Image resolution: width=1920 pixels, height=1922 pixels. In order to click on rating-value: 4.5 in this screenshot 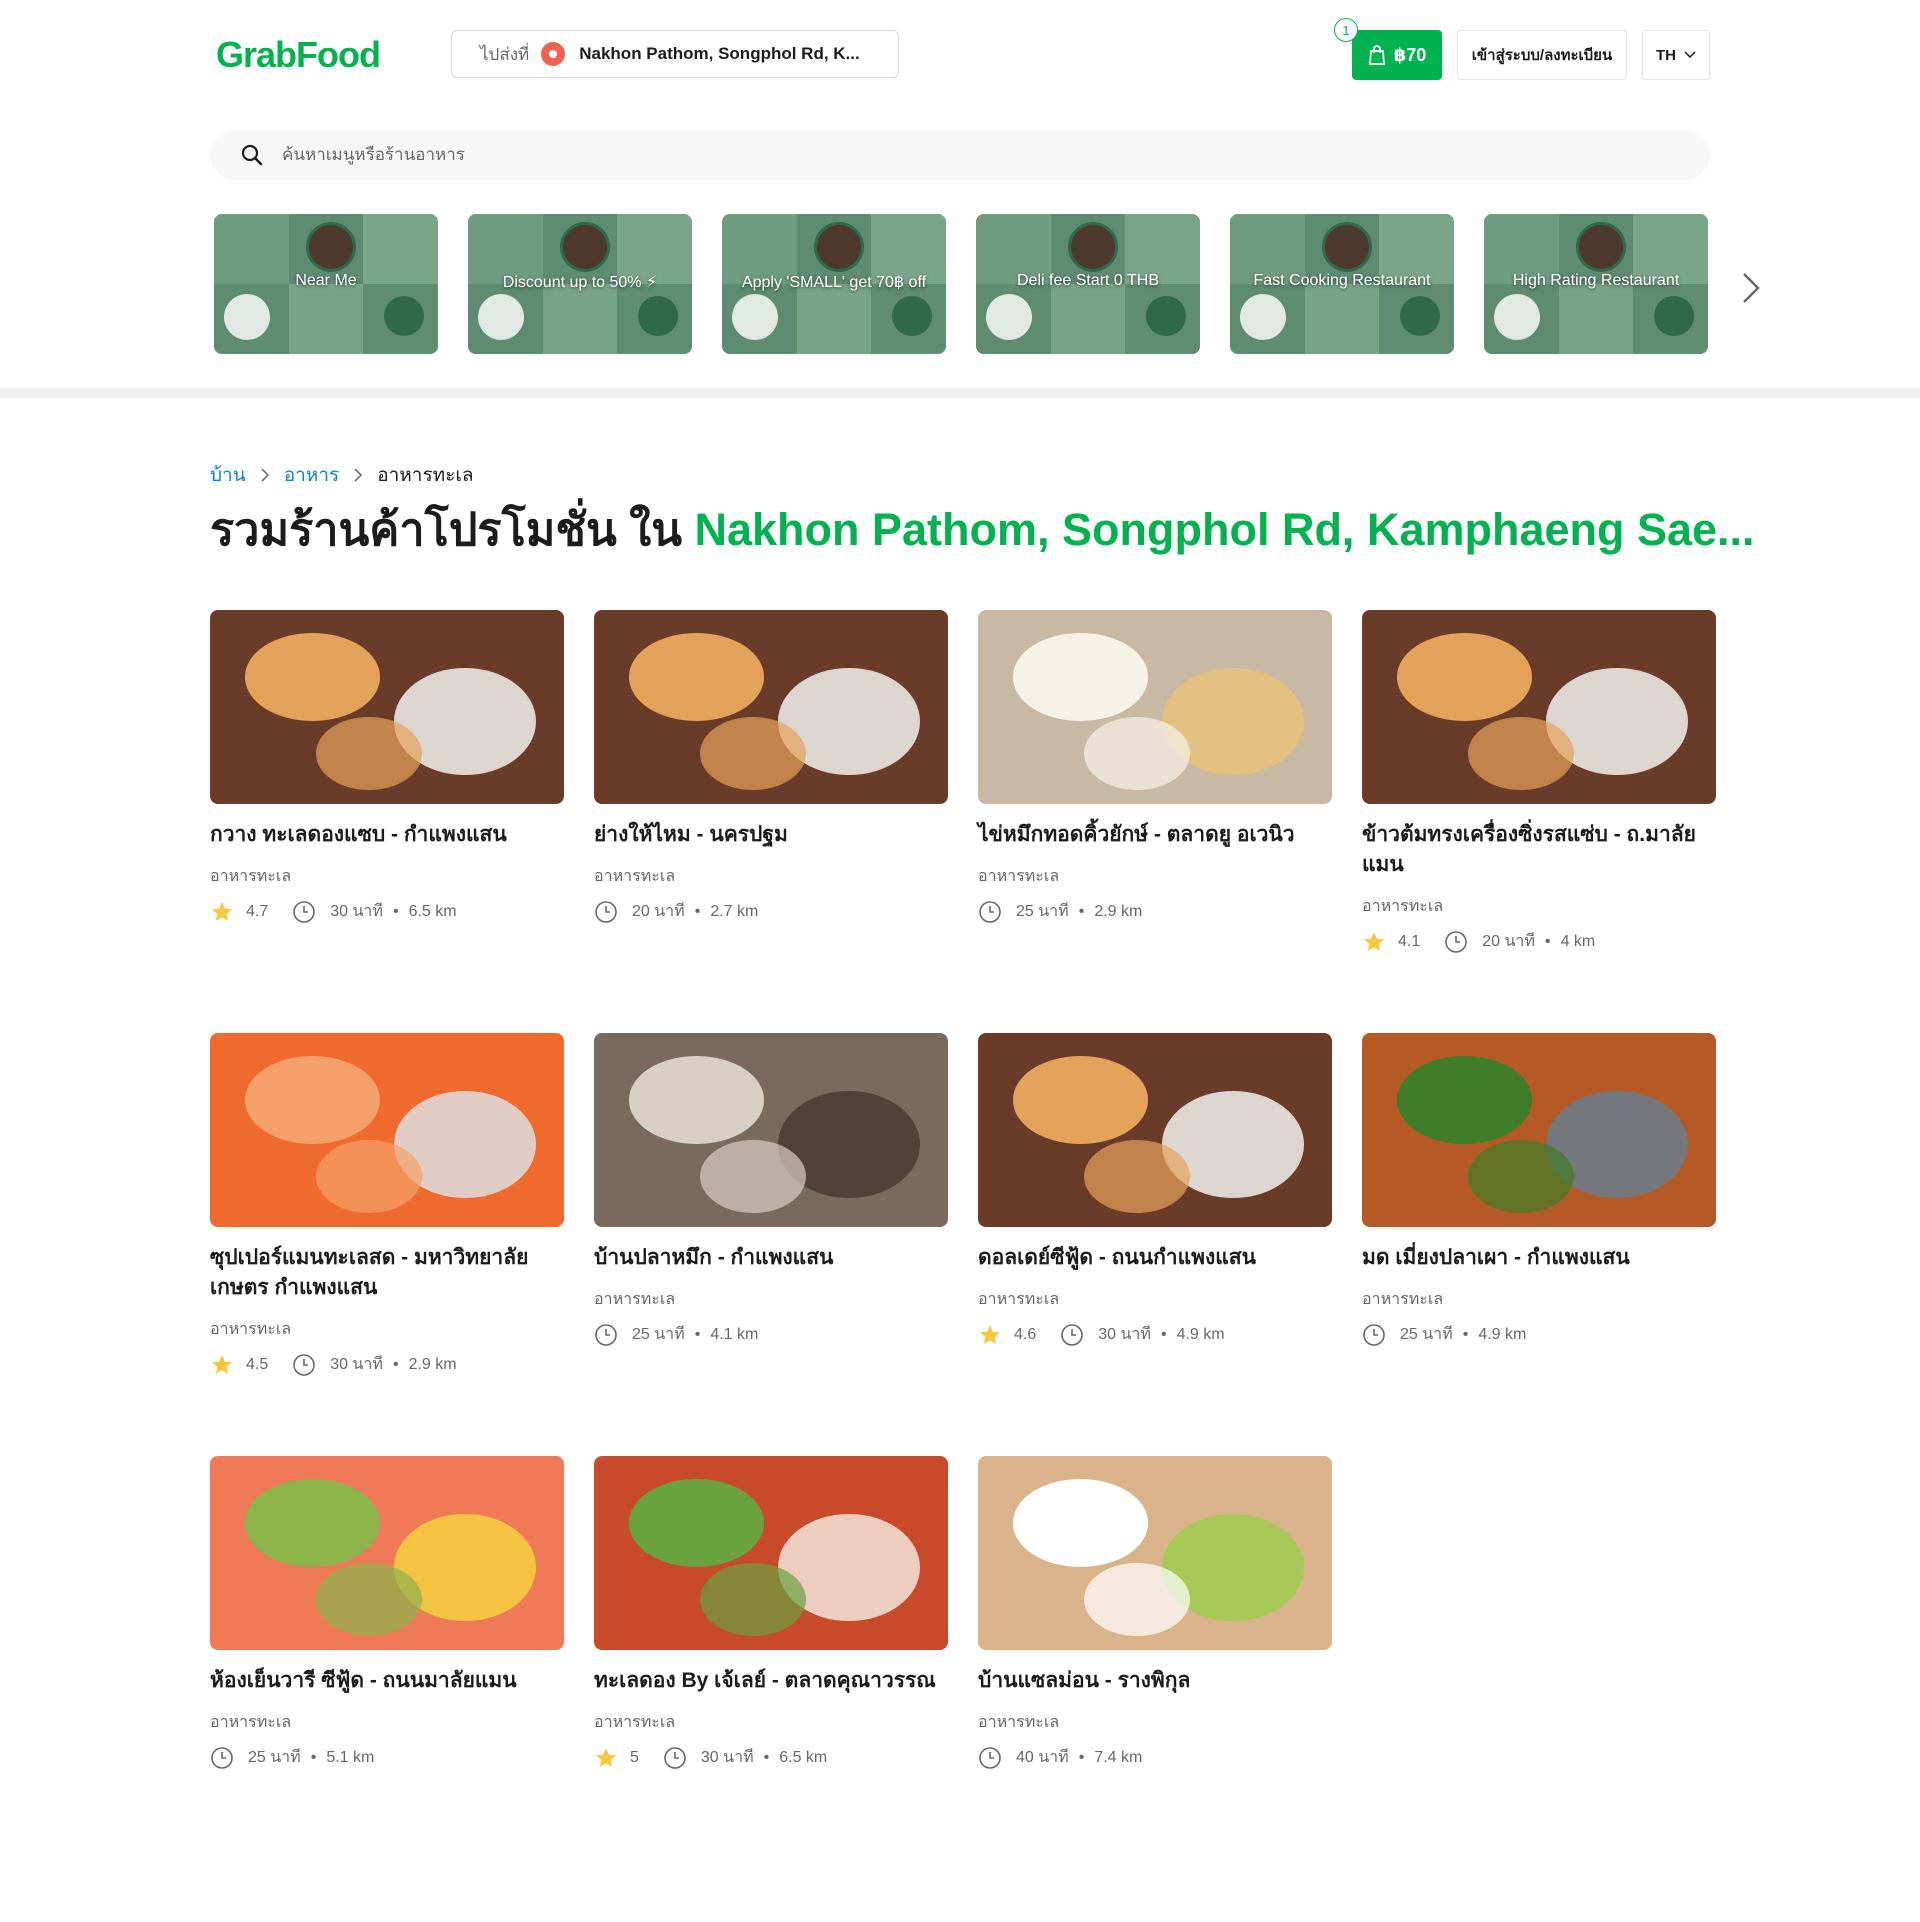, I will do `click(257, 1364)`.